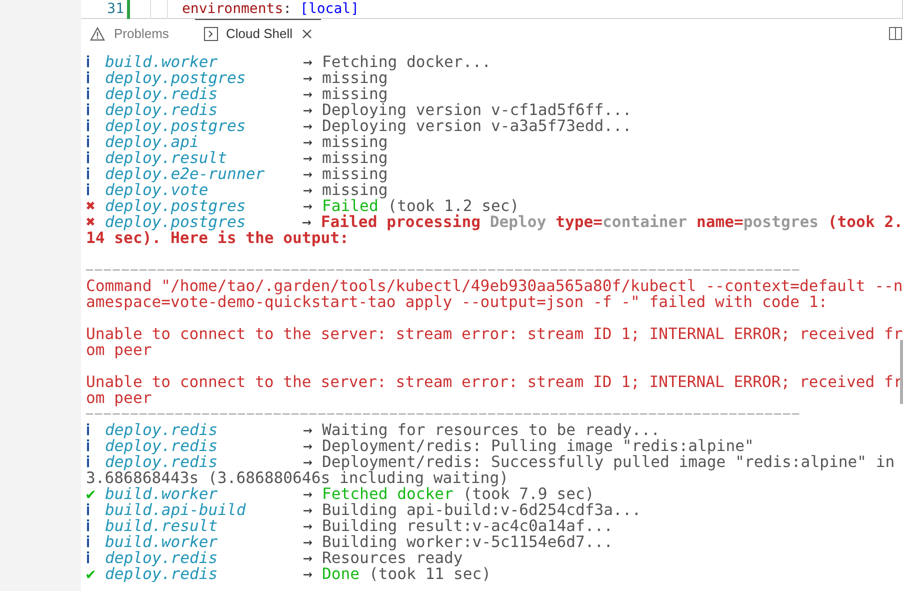 The image size is (903, 591). Describe the element at coordinates (97, 33) in the screenshot. I see `warning-icon` at that location.